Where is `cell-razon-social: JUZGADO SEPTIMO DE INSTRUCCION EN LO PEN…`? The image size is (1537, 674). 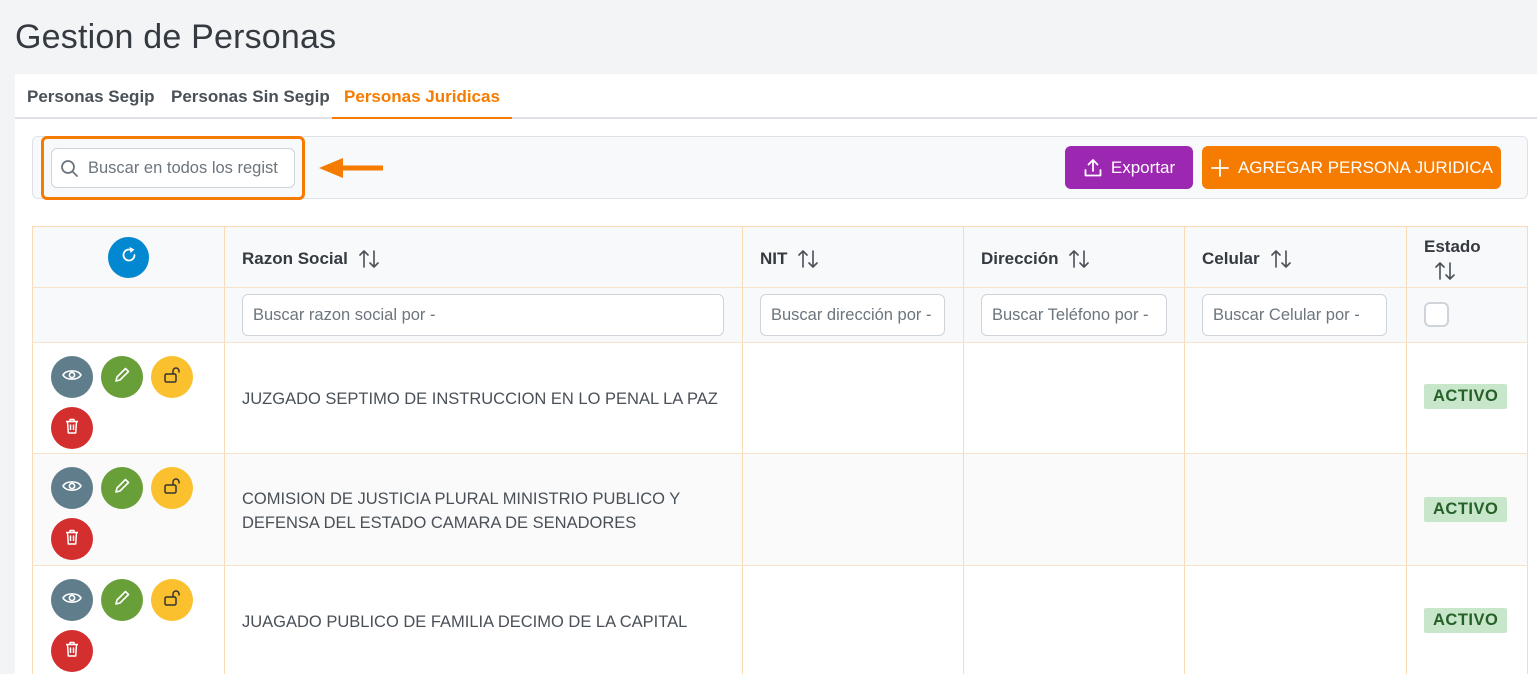 cell-razon-social: JUZGADO SEPTIMO DE INSTRUCCION EN LO PEN… is located at coordinates (484, 398).